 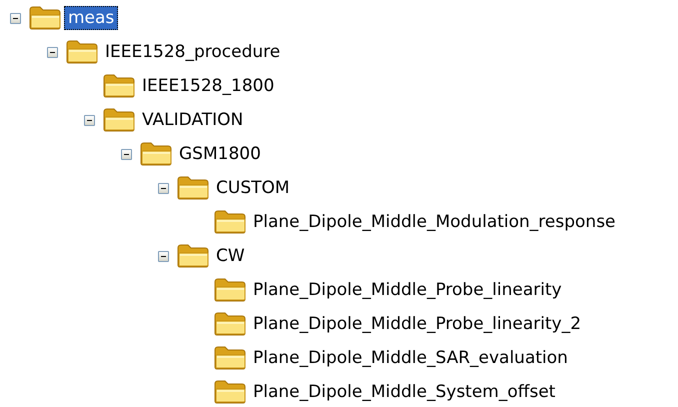 What do you see at coordinates (230, 256) in the screenshot?
I see `tree-item: CW` at bounding box center [230, 256].